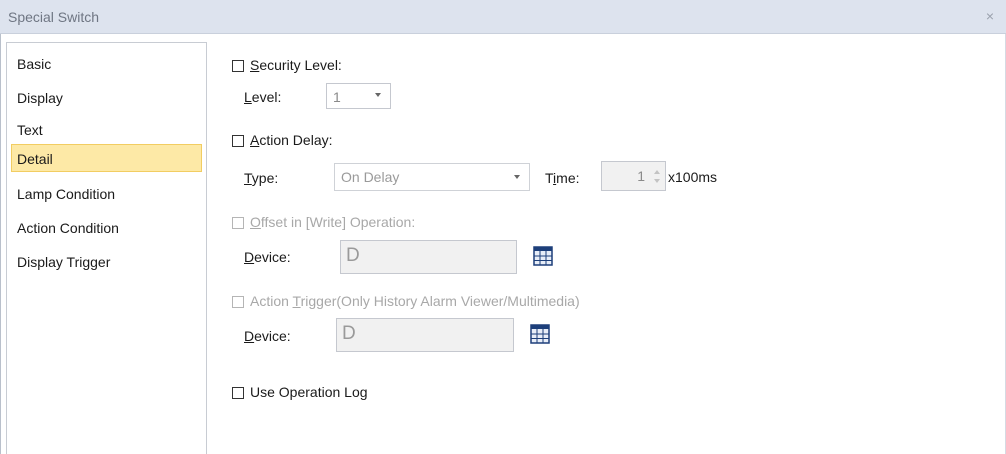 Image resolution: width=1006 pixels, height=454 pixels. What do you see at coordinates (990, 16) in the screenshot?
I see `close-icon: ×` at bounding box center [990, 16].